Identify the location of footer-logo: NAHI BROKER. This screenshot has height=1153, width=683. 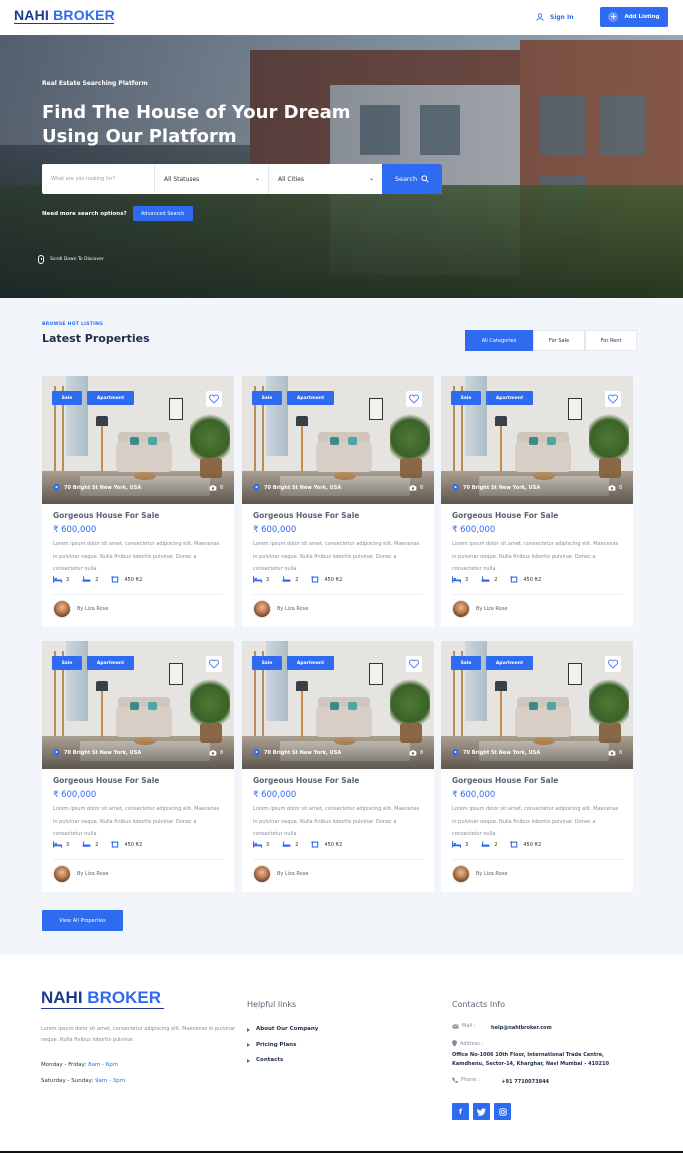
(101, 998).